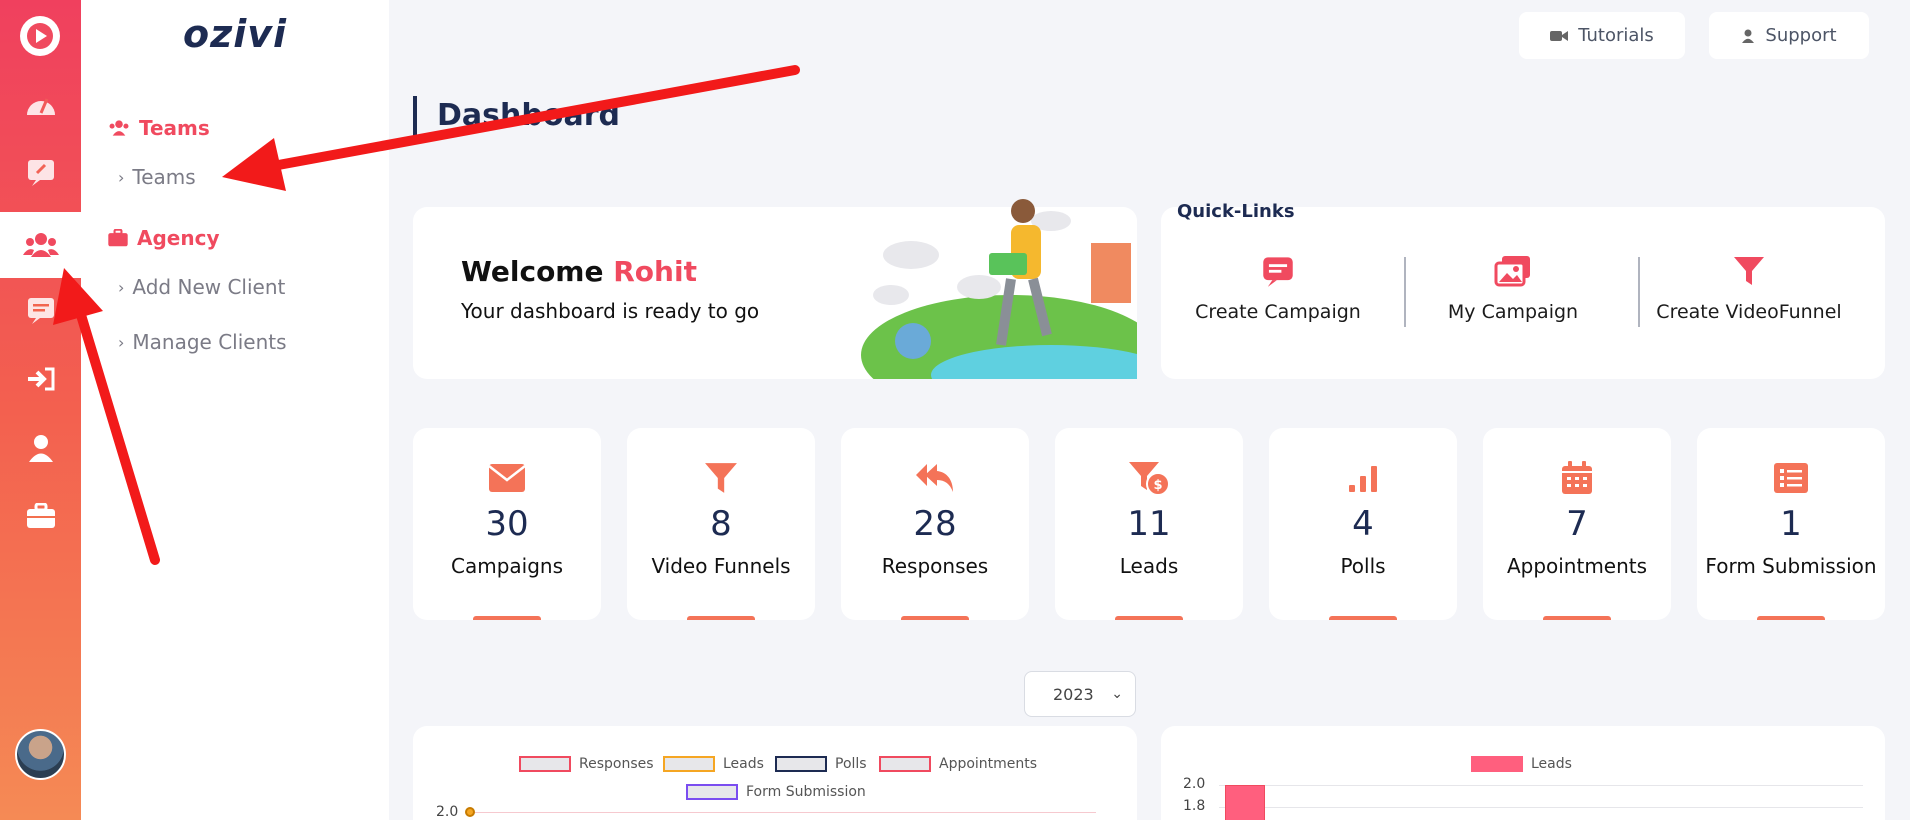 This screenshot has width=1910, height=820. I want to click on stat-label: Leads, so click(1149, 566).